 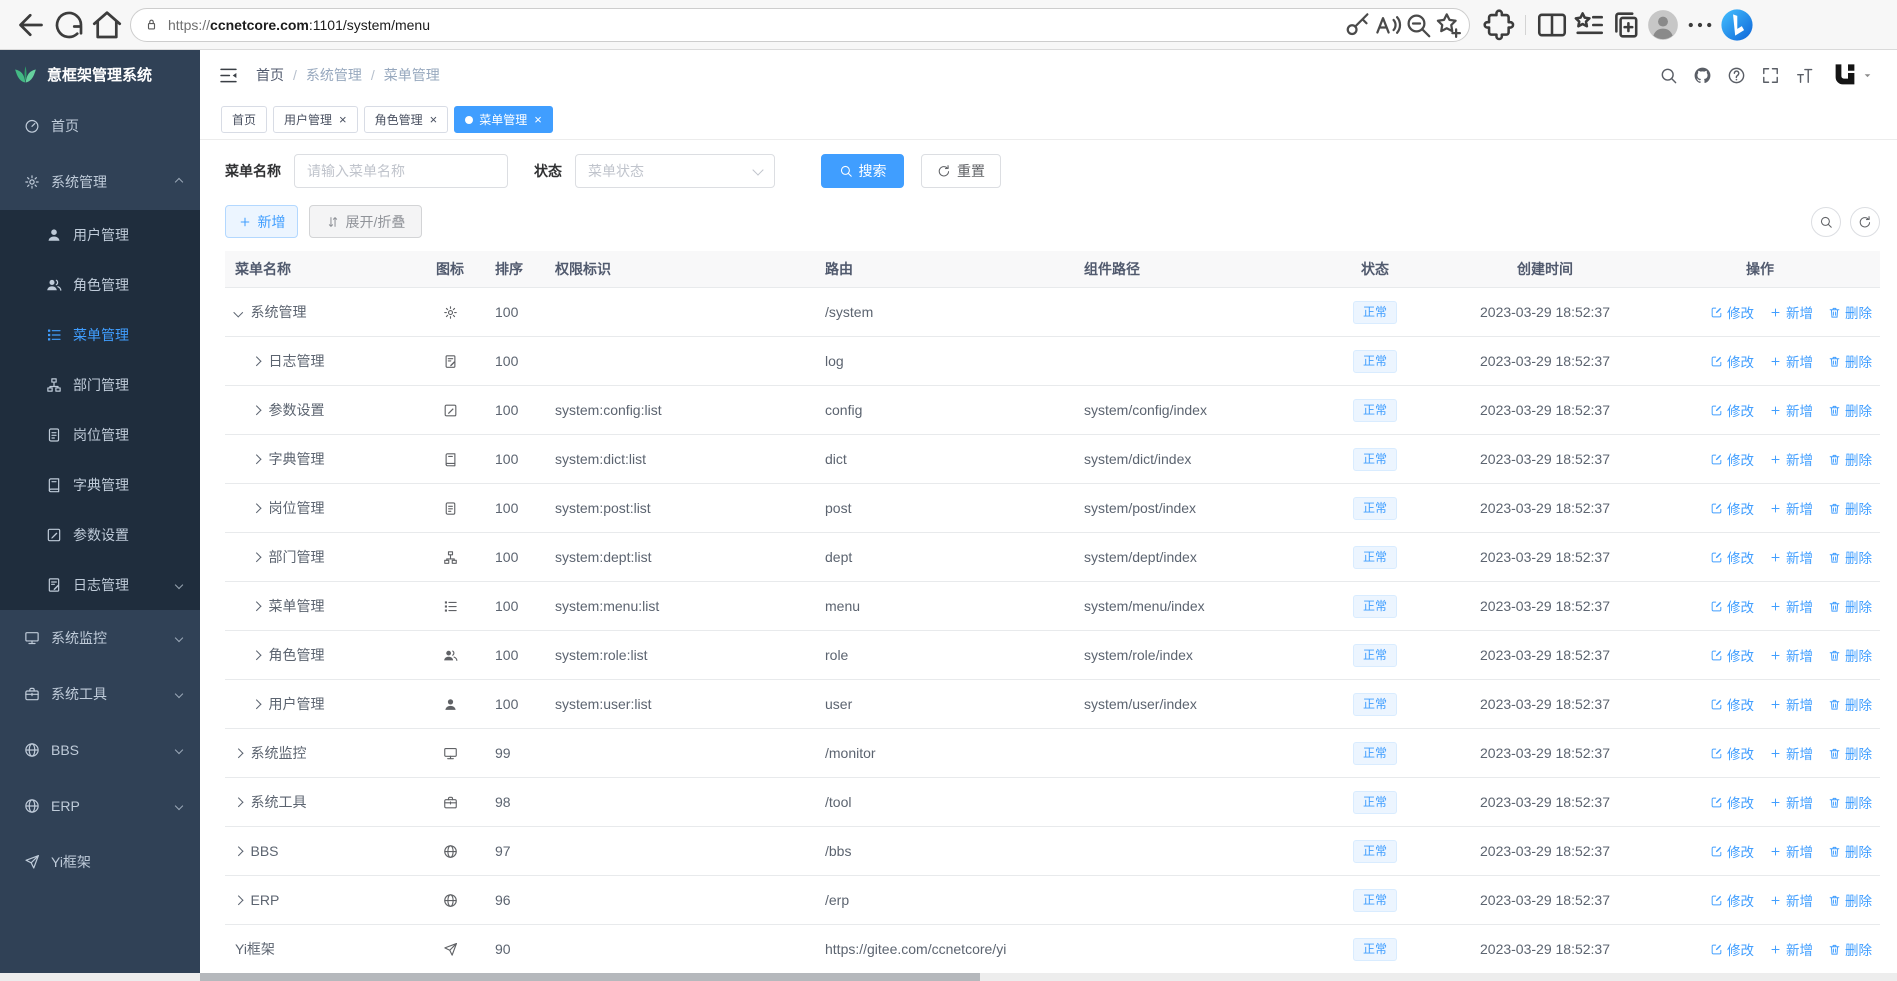 What do you see at coordinates (1388, 25) in the screenshot?
I see `read-aloud-icon` at bounding box center [1388, 25].